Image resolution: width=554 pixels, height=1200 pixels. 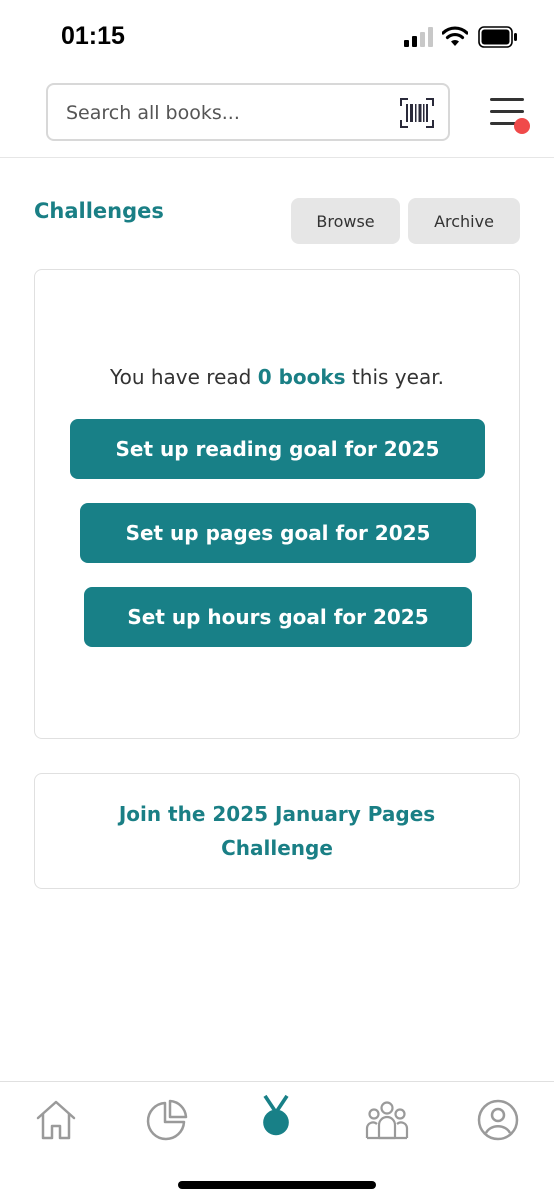 I want to click on read-summary: You have read 0 books this year., so click(x=277, y=377).